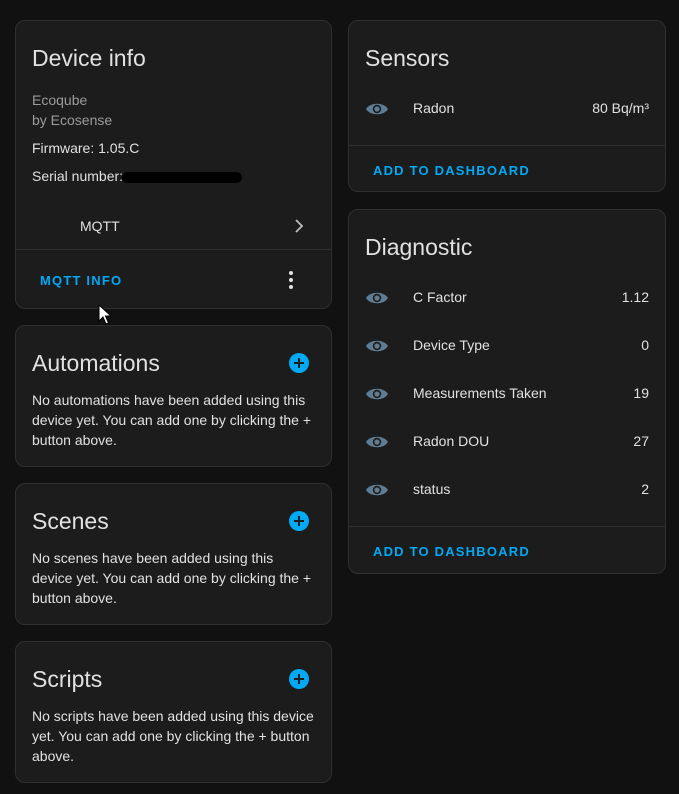 The width and height of the screenshot is (679, 794). Describe the element at coordinates (78, 176) in the screenshot. I see `serial-number-label: Serial number:` at that location.